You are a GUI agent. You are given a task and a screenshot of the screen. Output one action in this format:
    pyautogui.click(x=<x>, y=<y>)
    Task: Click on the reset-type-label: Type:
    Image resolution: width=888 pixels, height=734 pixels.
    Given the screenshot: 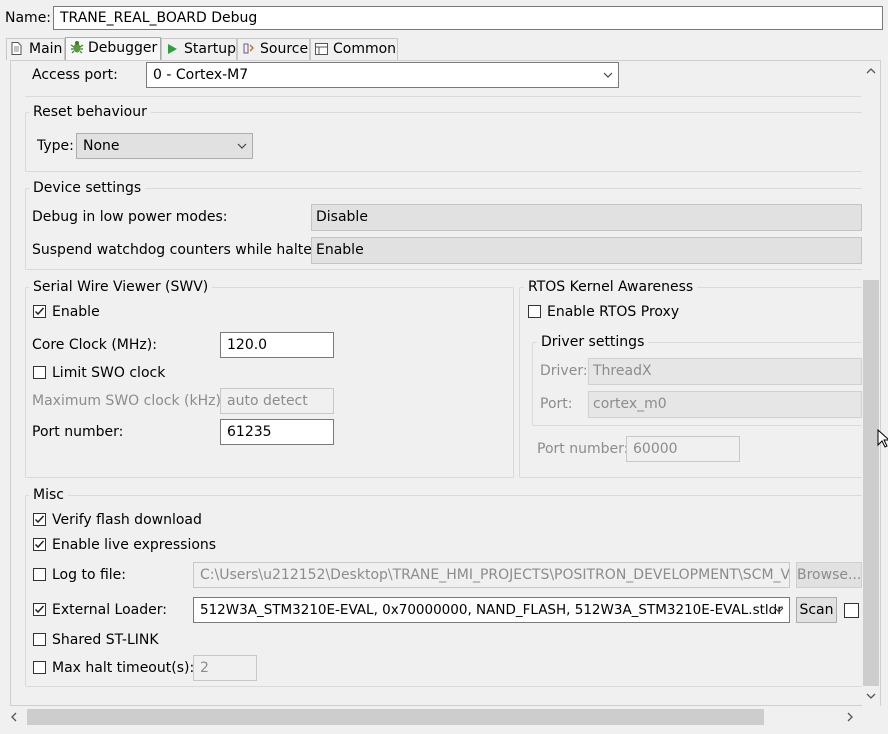 What is the action you would take?
    pyautogui.click(x=55, y=146)
    